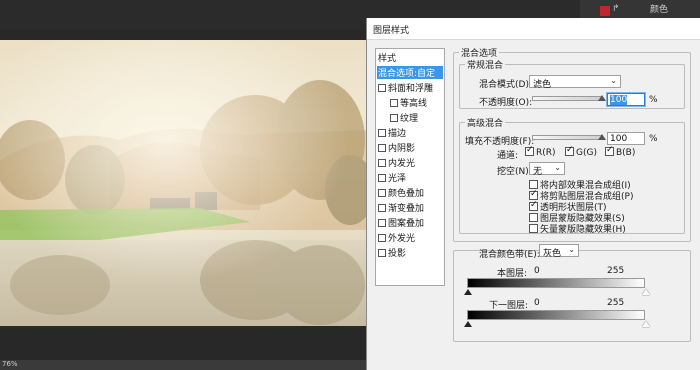  What do you see at coordinates (402, 149) in the screenshot?
I see `style-item-label: 内阴影` at bounding box center [402, 149].